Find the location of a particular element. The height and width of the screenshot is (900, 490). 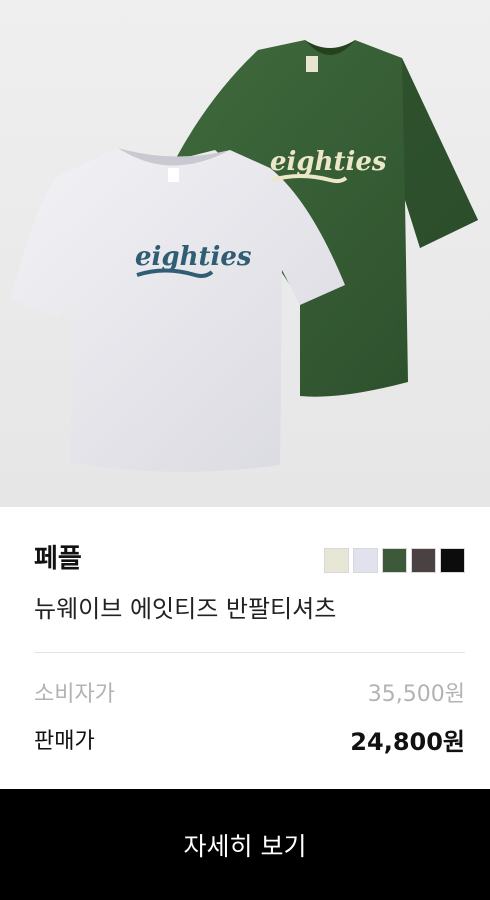

color-swatches is located at coordinates (394, 560).